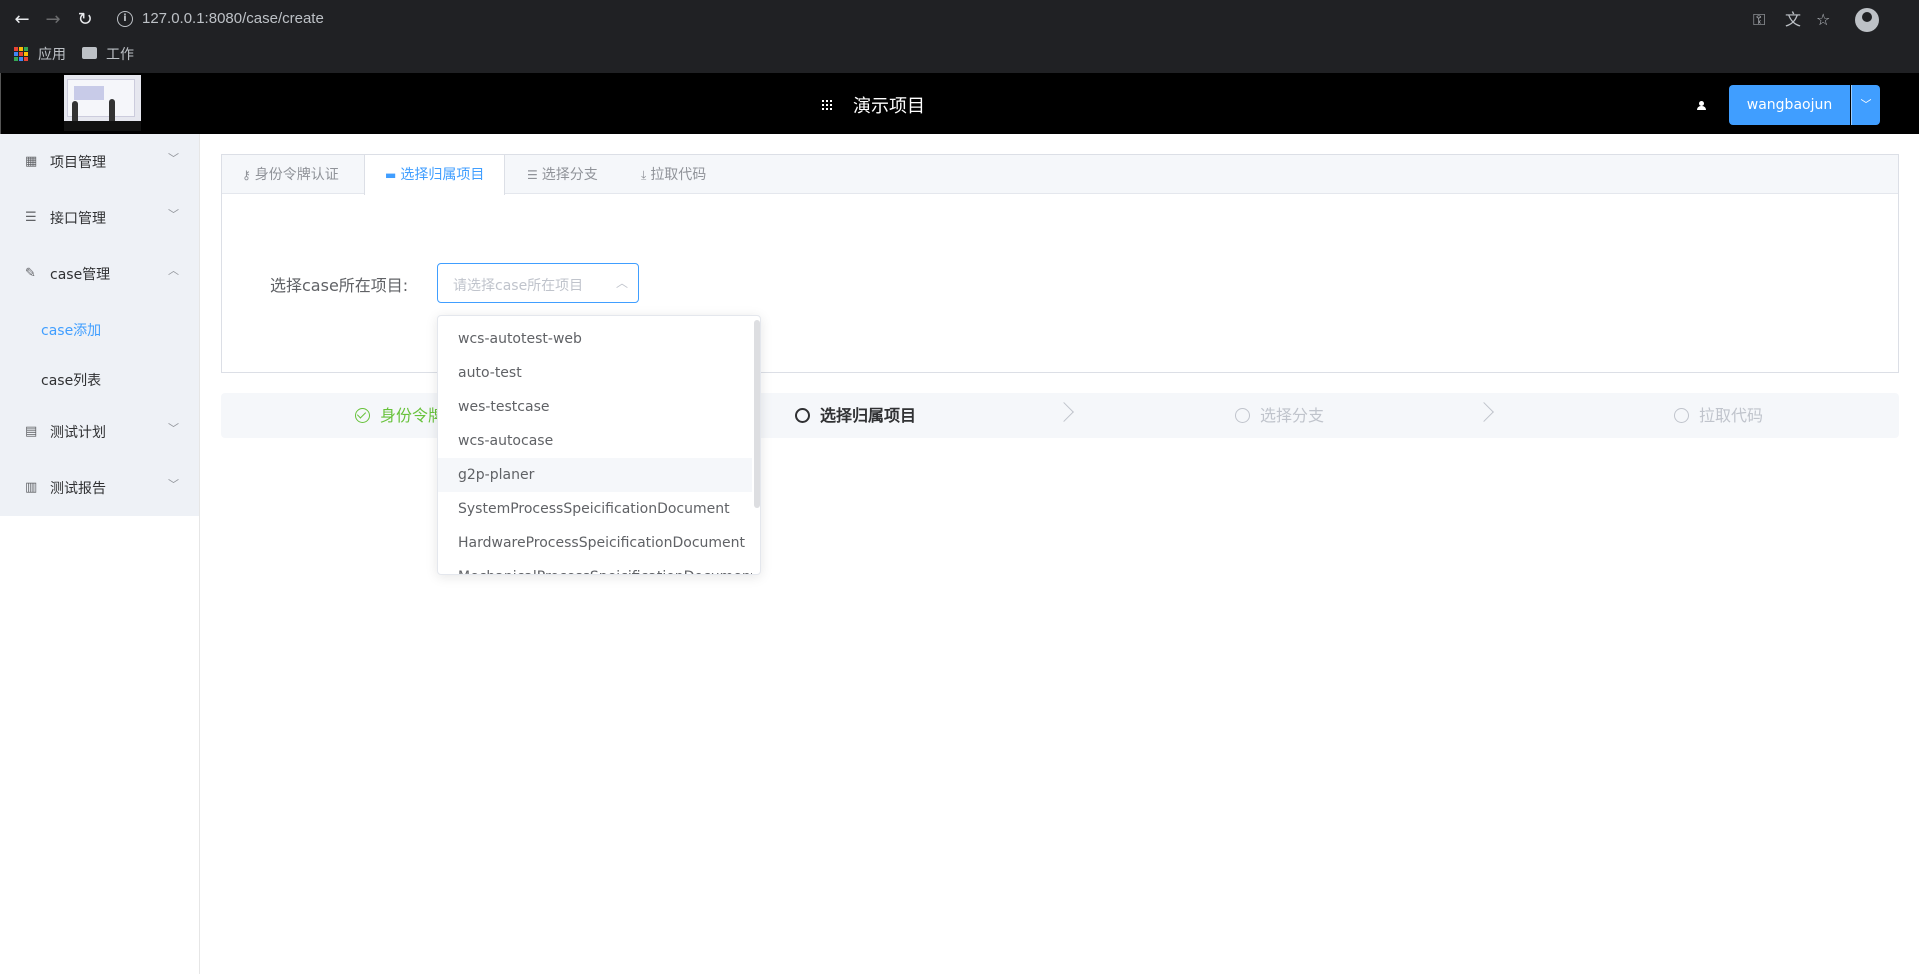  Describe the element at coordinates (78, 489) in the screenshot. I see `sidebar-item-label: 测试报告` at that location.